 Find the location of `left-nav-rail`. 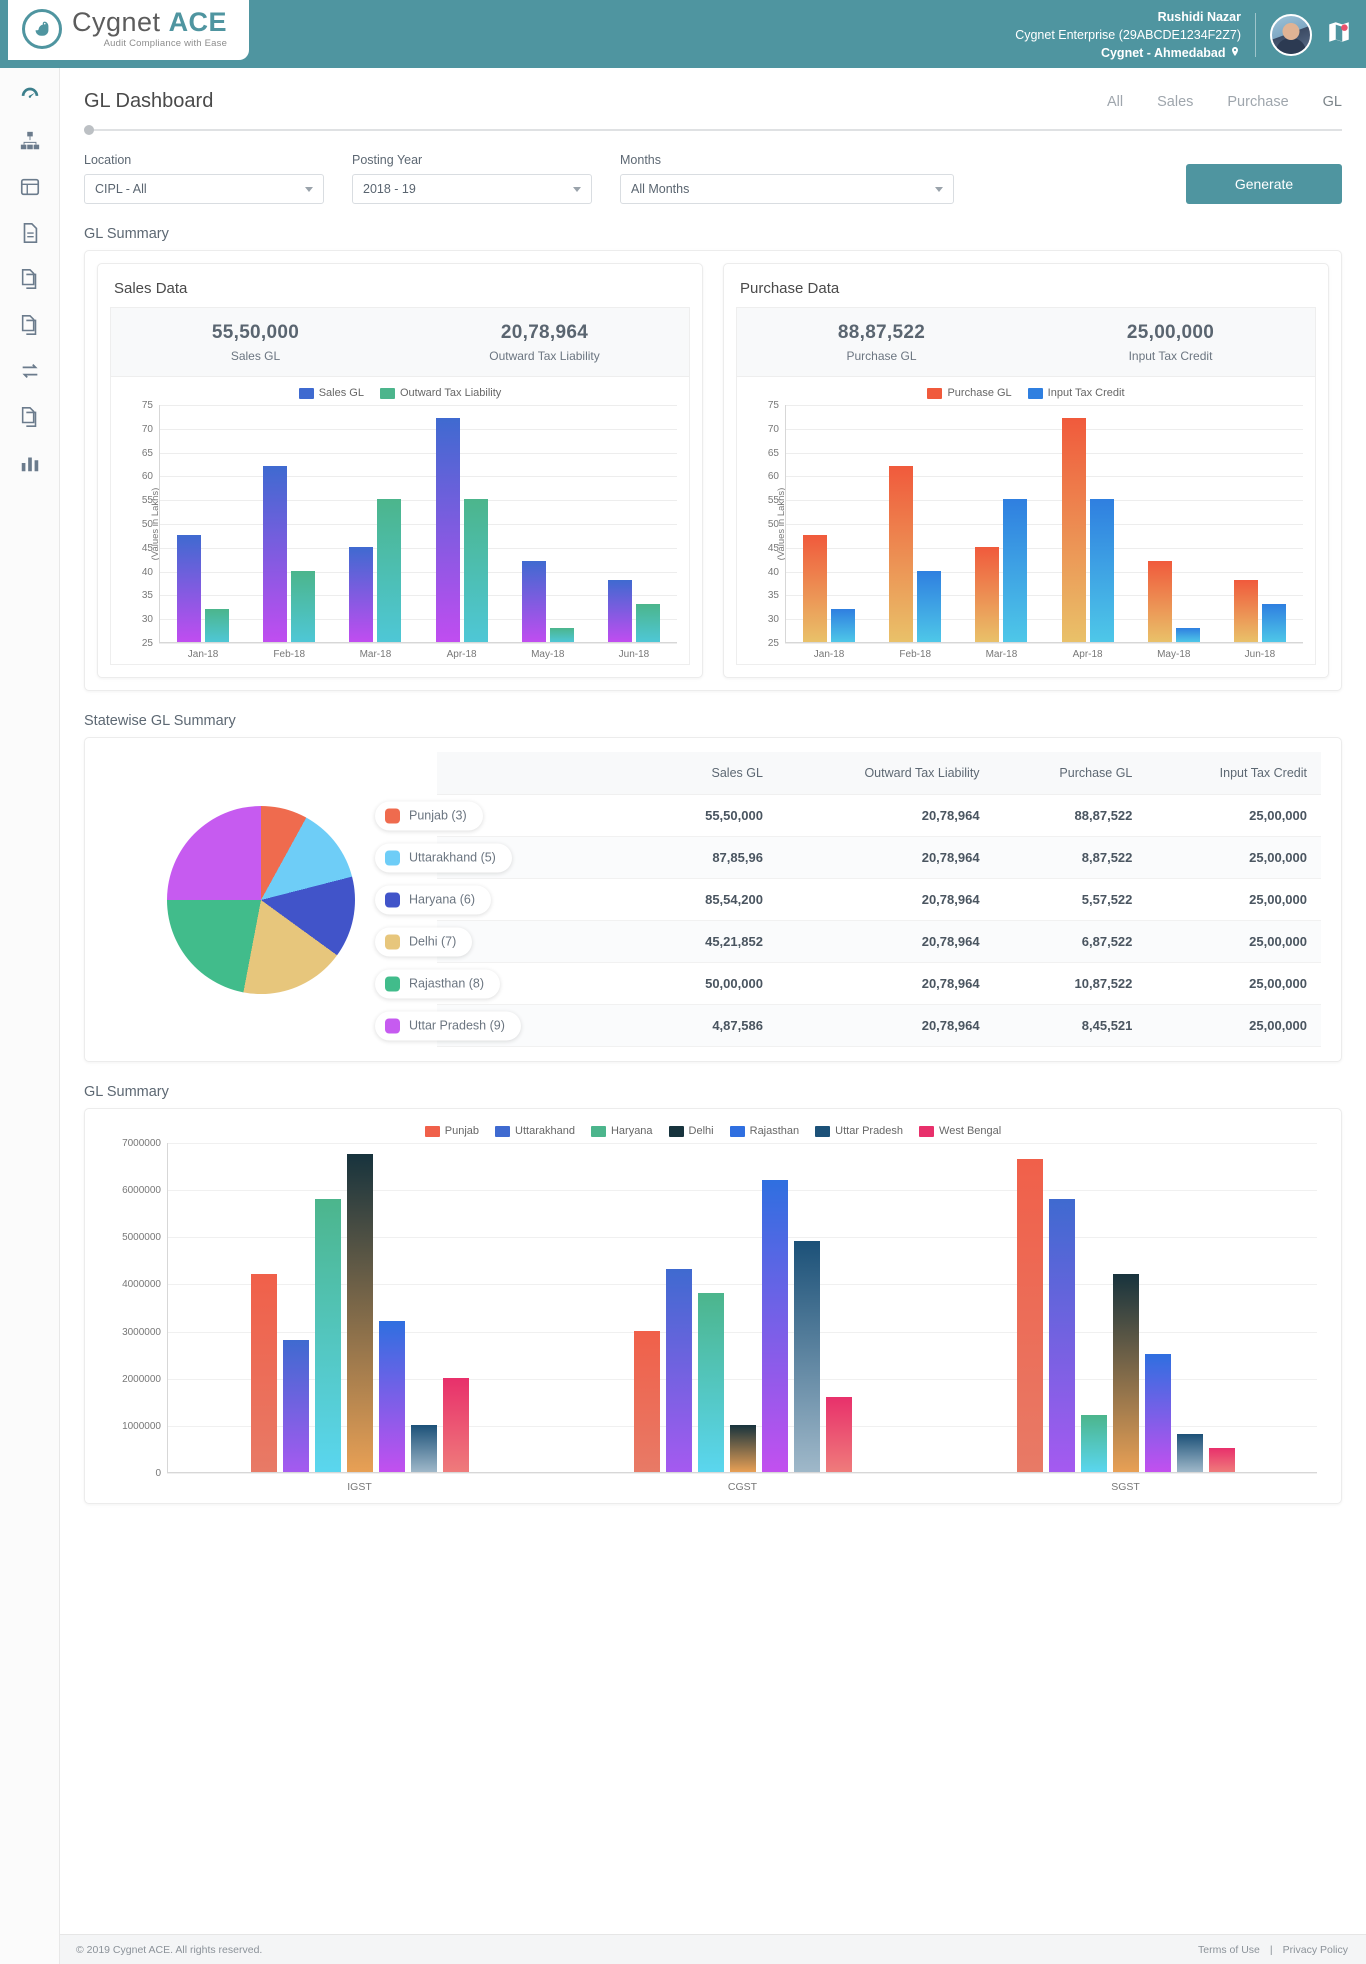

left-nav-rail is located at coordinates (30, 1016).